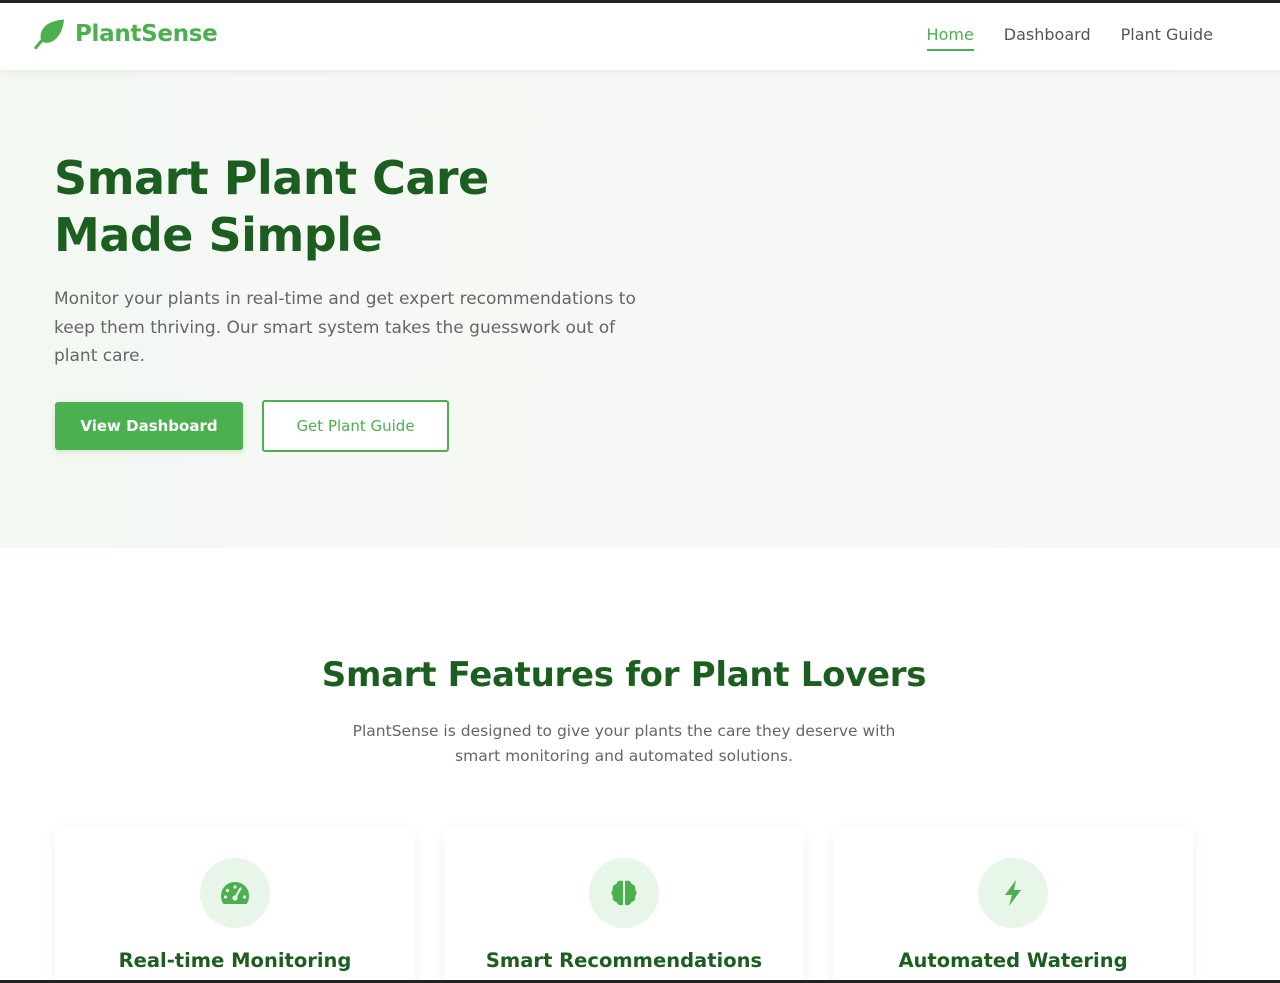 This screenshot has height=983, width=1280. Describe the element at coordinates (950, 38) in the screenshot. I see `nav-link-home: Home` at that location.